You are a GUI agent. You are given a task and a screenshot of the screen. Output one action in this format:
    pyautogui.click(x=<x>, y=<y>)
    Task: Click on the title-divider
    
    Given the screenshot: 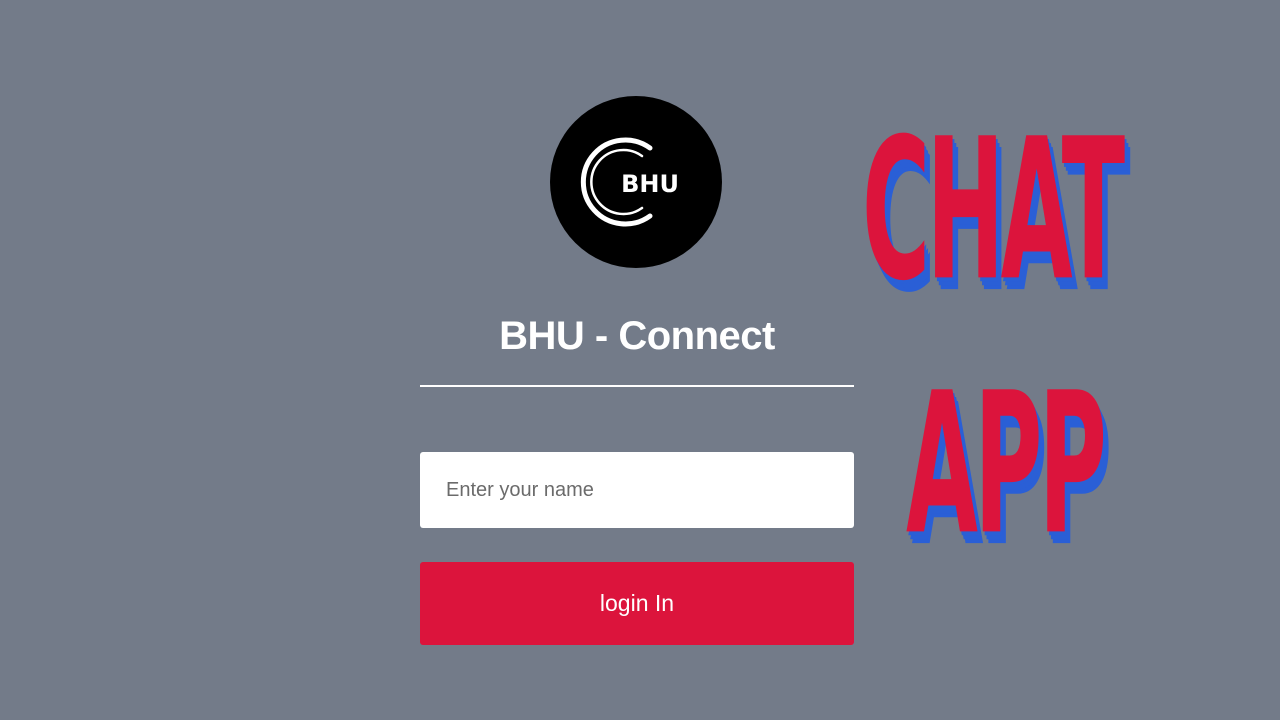 What is the action you would take?
    pyautogui.click(x=637, y=386)
    